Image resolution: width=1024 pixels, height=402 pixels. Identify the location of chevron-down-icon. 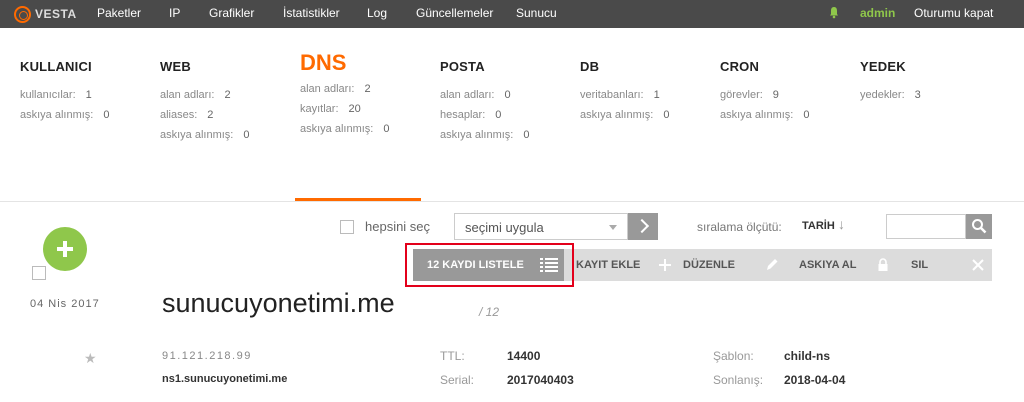
(613, 227).